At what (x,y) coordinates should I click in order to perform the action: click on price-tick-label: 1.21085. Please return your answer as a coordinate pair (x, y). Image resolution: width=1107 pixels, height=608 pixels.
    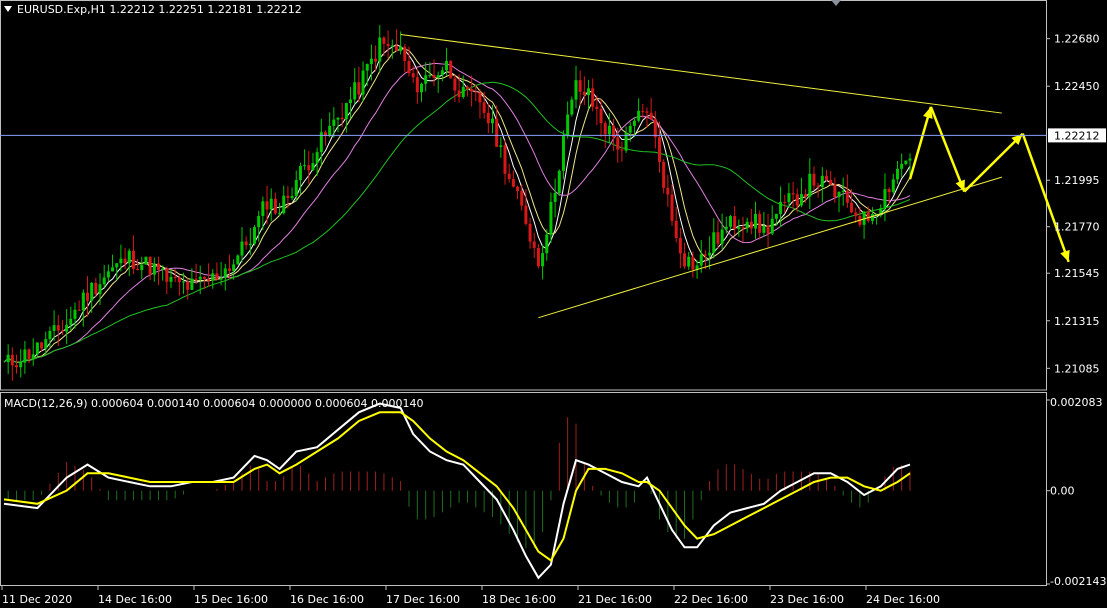
    Looking at the image, I should click on (1077, 368).